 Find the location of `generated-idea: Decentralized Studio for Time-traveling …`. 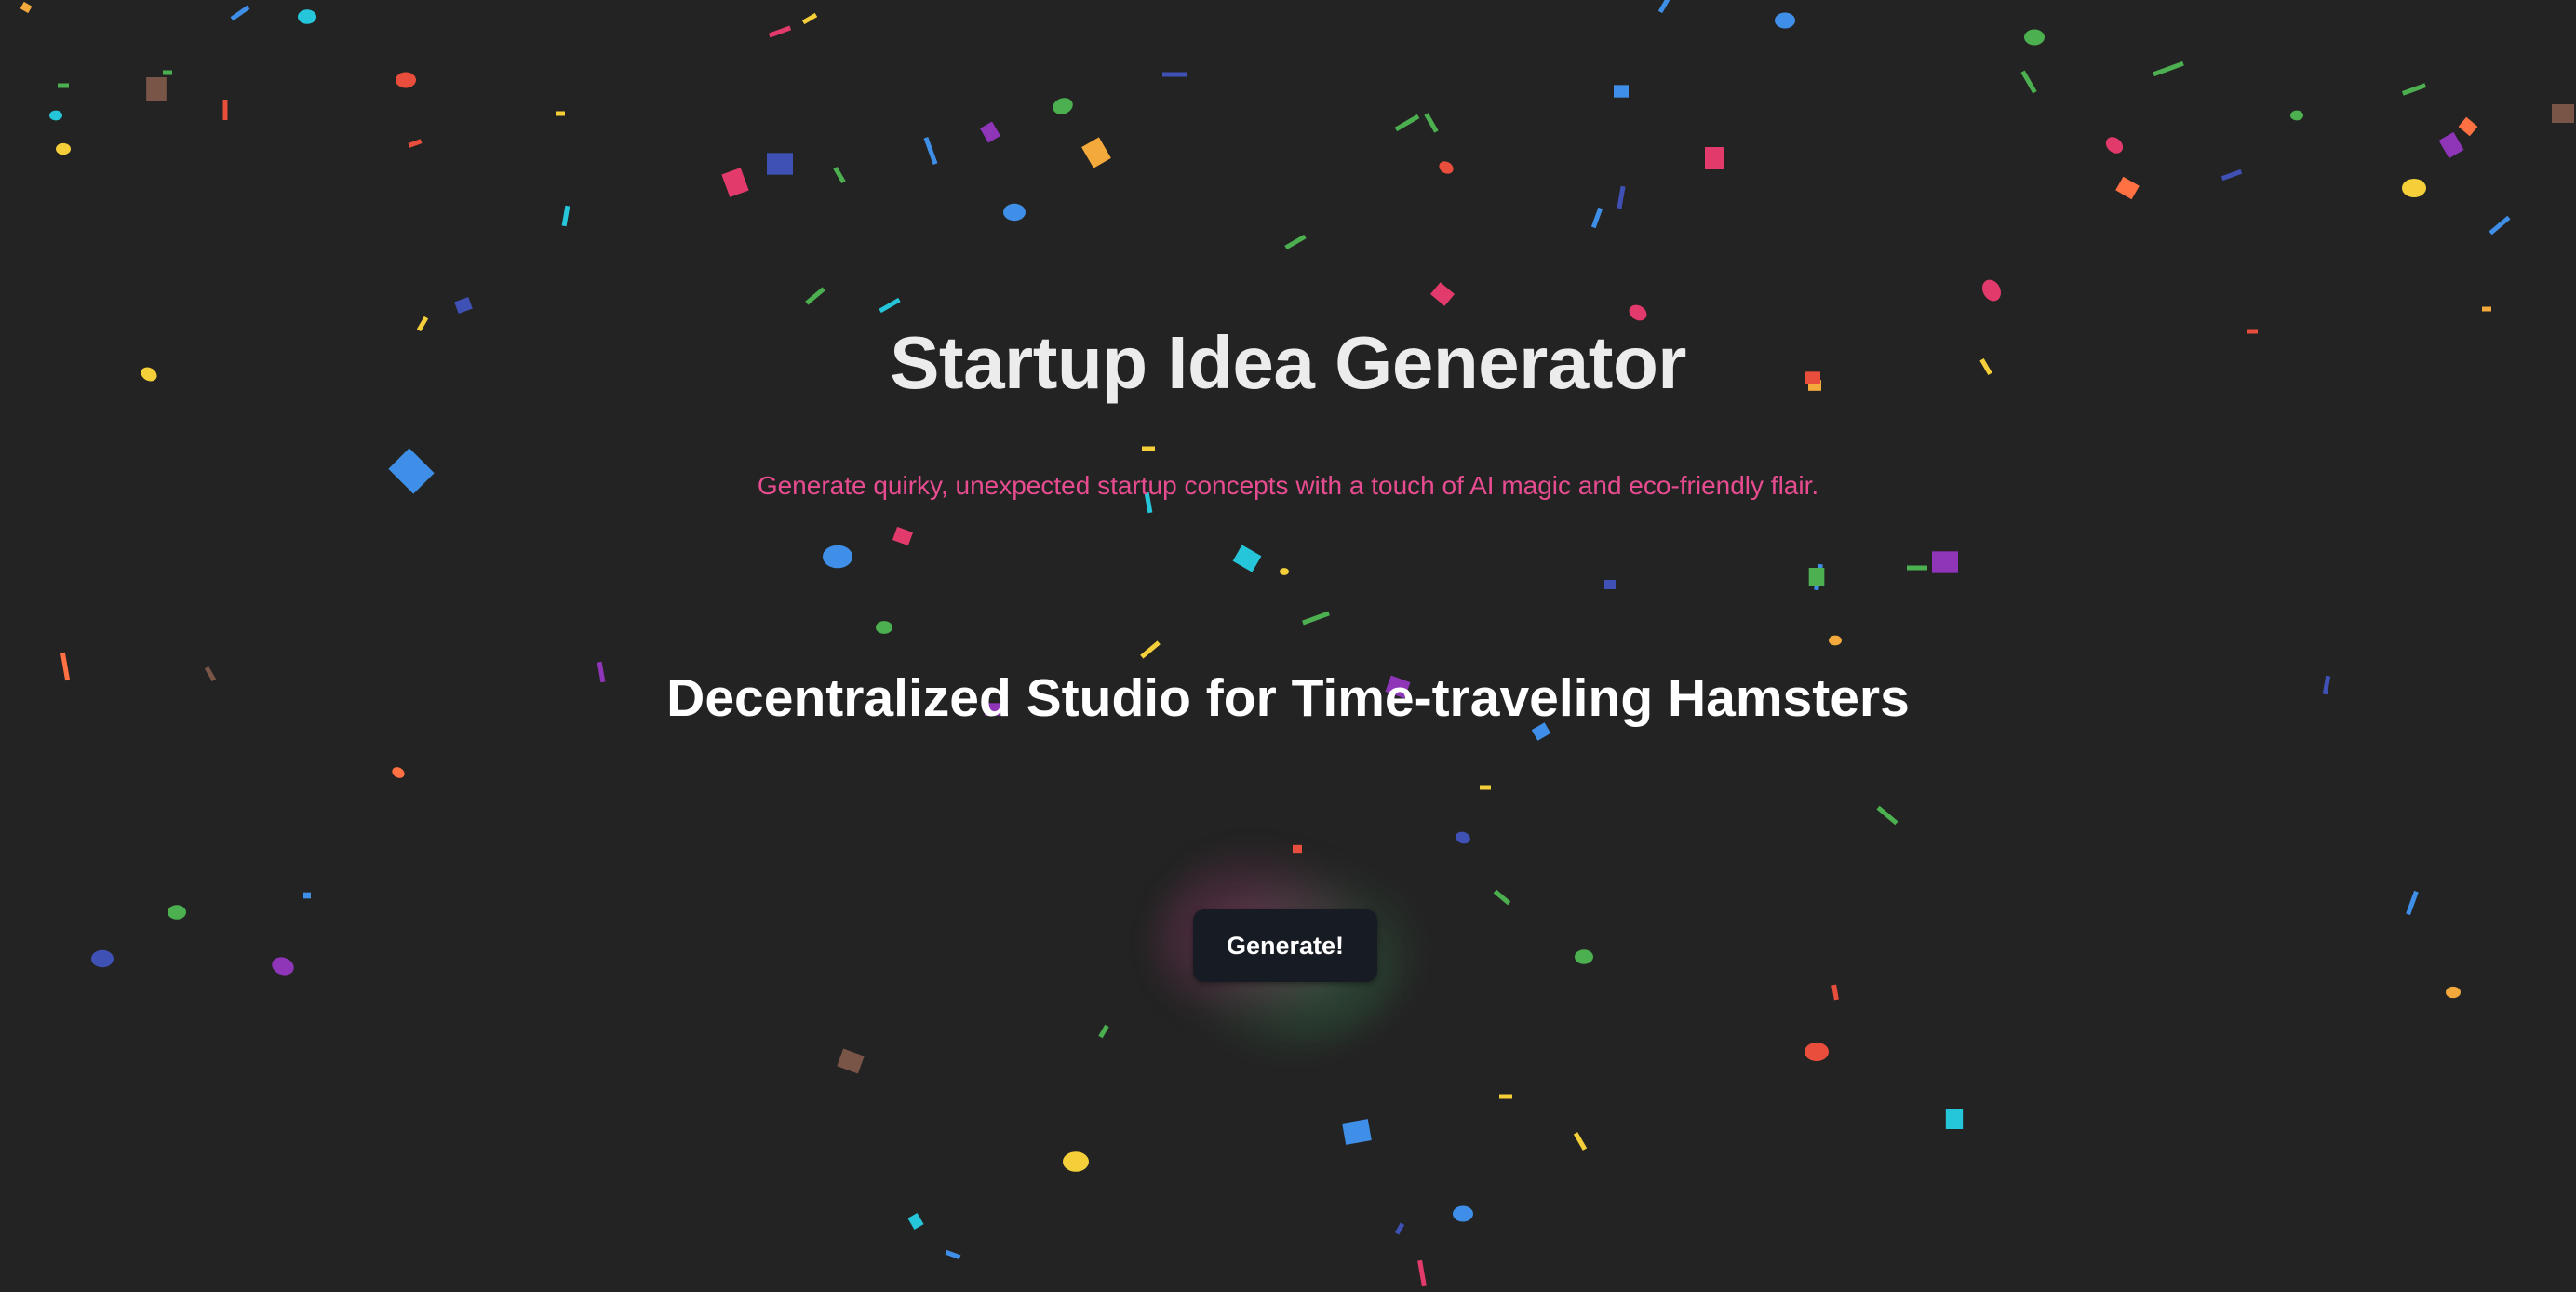

generated-idea: Decentralized Studio for Time-traveling … is located at coordinates (1288, 698).